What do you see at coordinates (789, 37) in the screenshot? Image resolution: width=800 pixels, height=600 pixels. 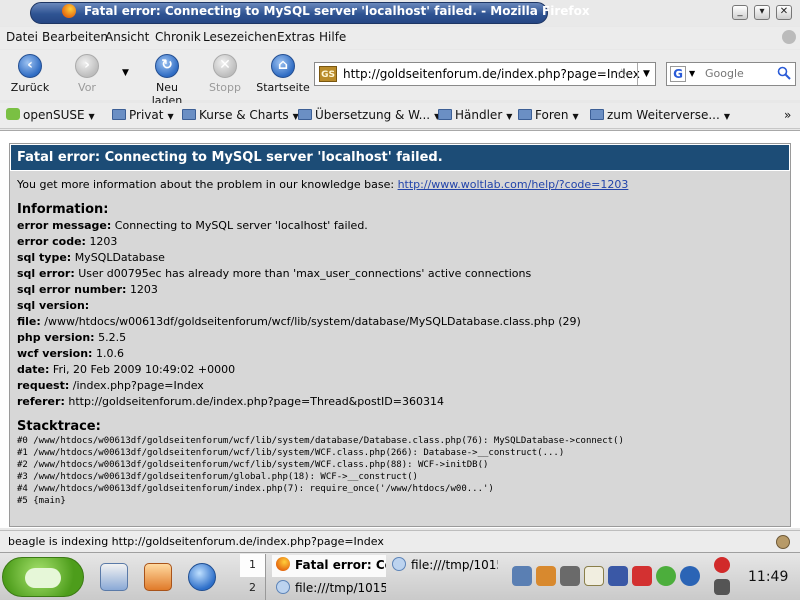 I see `throbber-icon` at bounding box center [789, 37].